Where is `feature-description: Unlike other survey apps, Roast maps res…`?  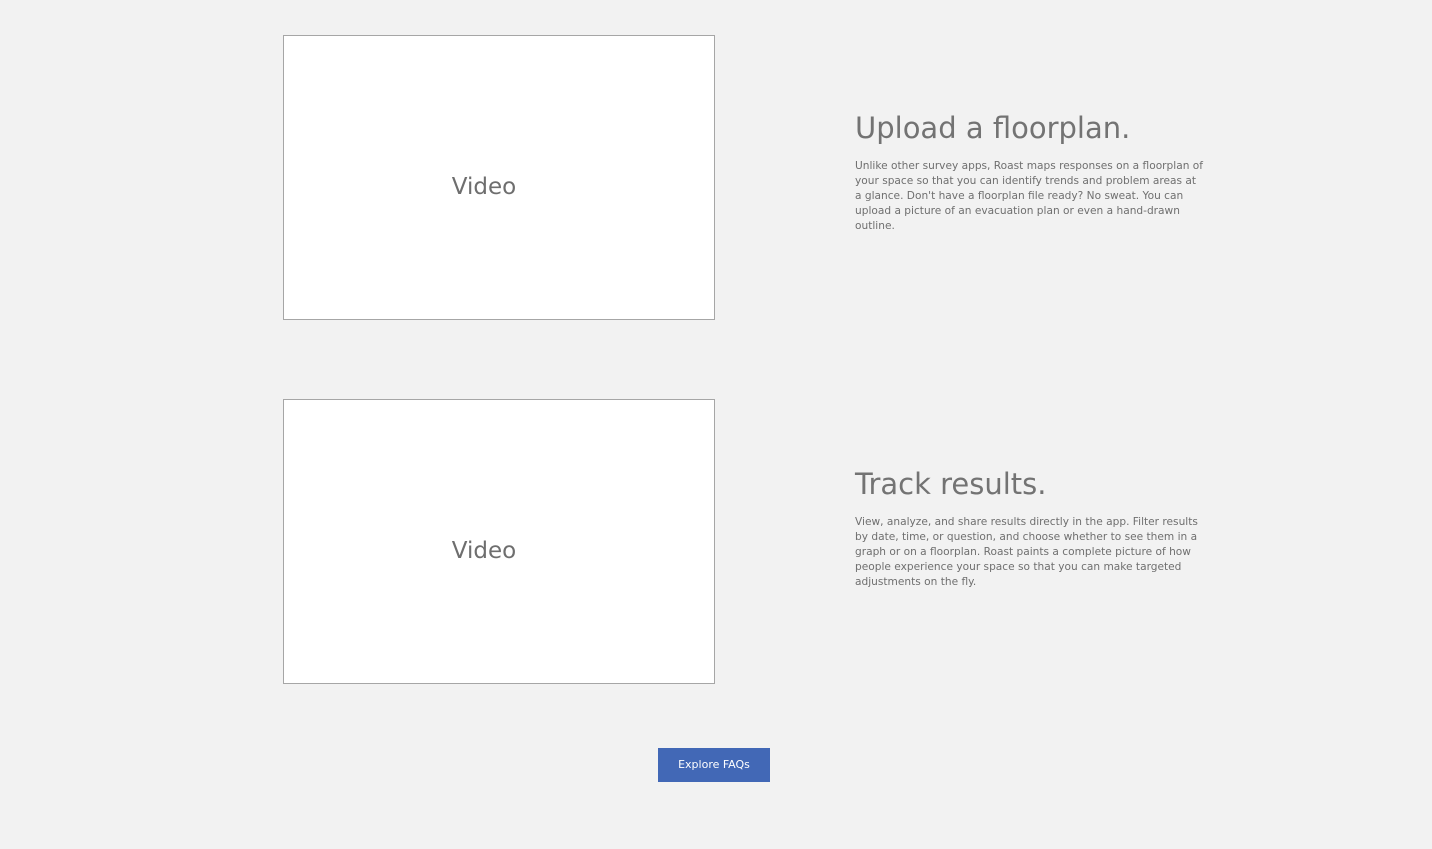
feature-description: Unlike other survey apps, Roast maps res… is located at coordinates (1029, 196).